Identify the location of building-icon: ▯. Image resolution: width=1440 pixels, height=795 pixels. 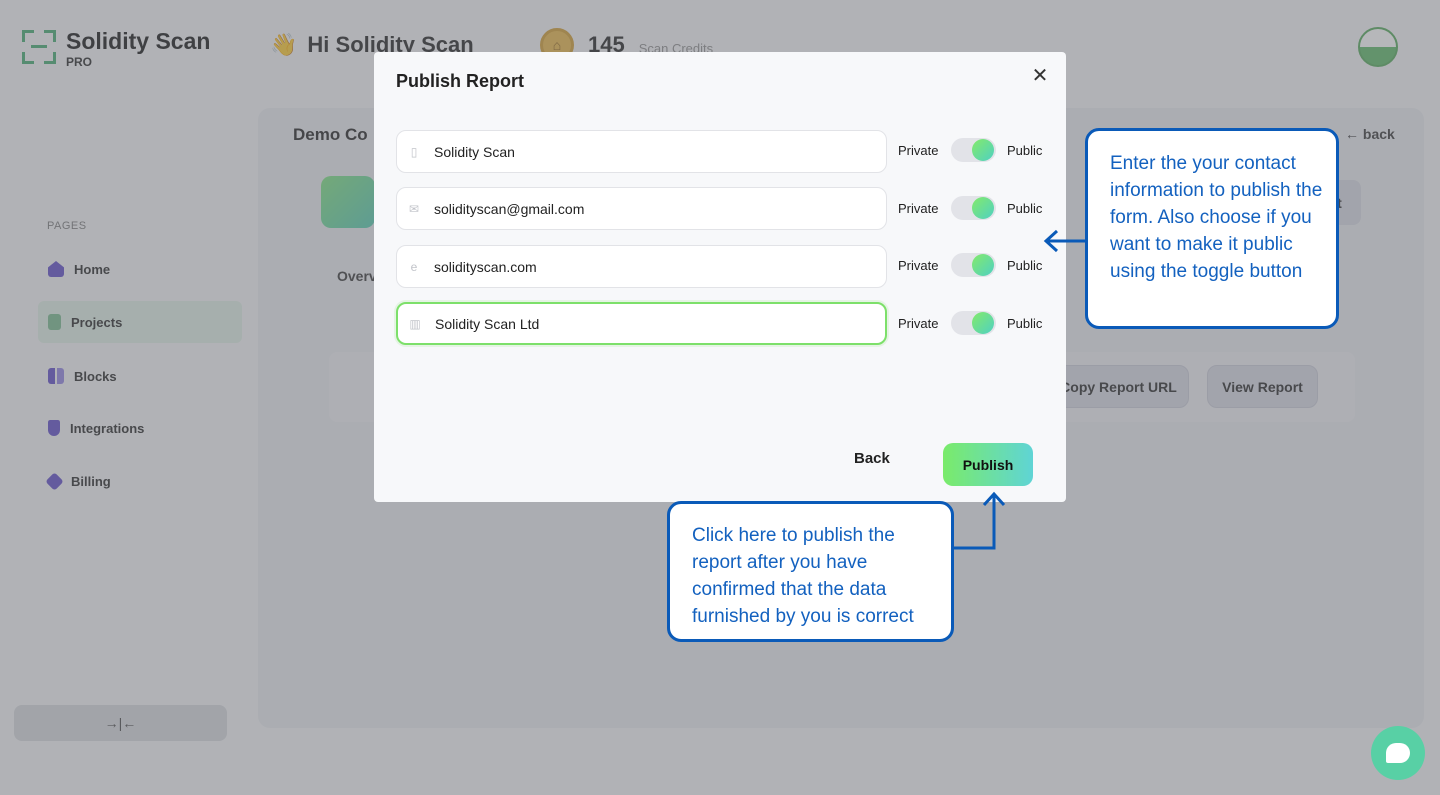
(414, 151).